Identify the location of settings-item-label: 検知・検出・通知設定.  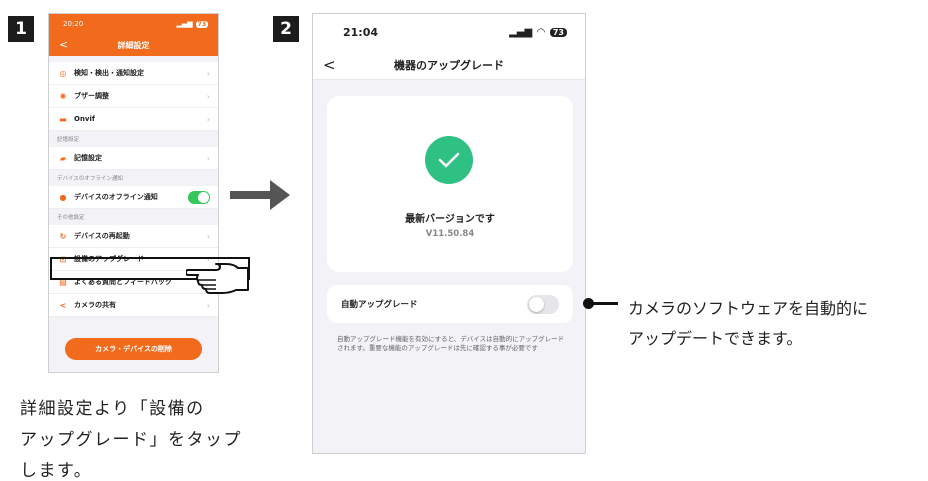
(109, 73).